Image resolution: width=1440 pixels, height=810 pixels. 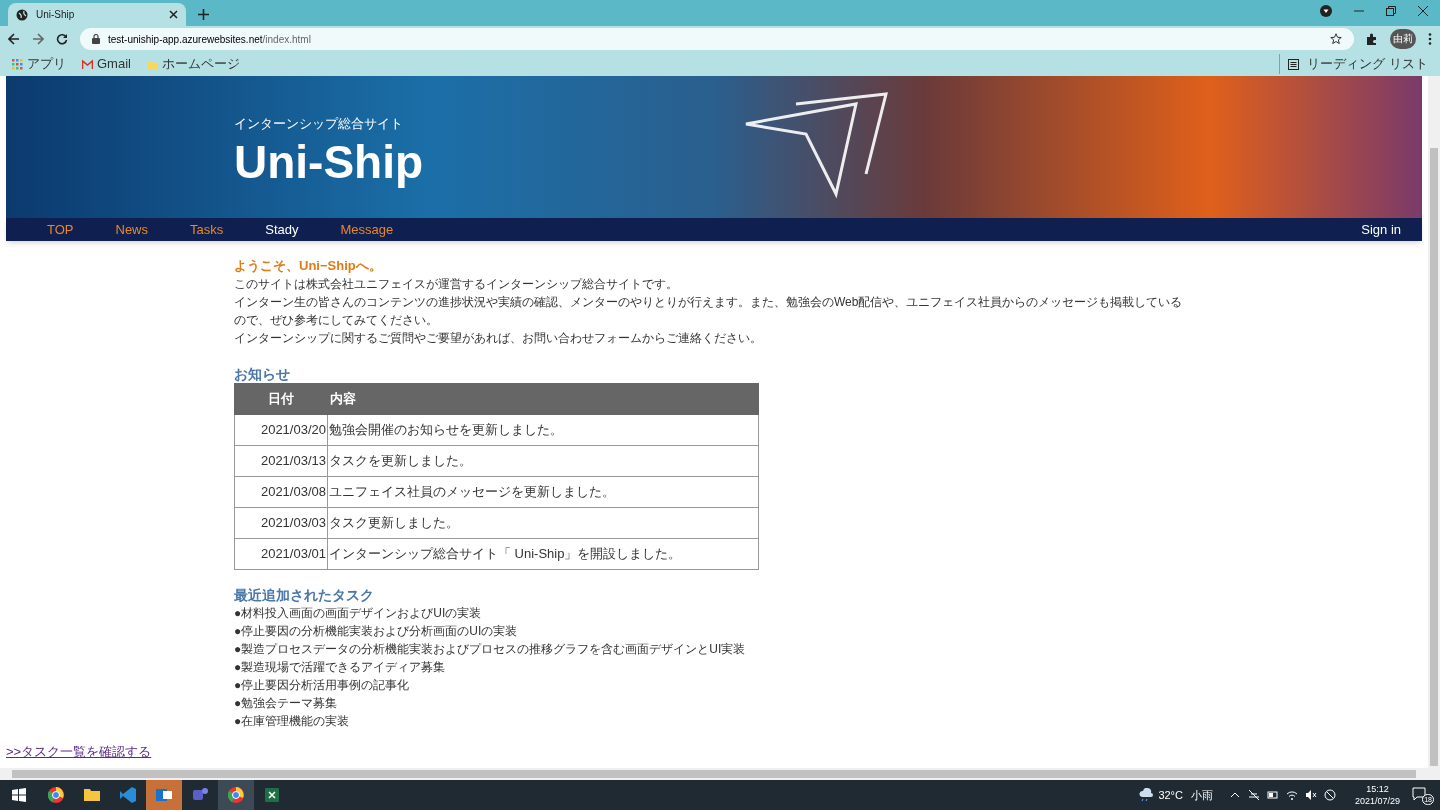 I want to click on date-cell: 2021/03/08, so click(x=281, y=492).